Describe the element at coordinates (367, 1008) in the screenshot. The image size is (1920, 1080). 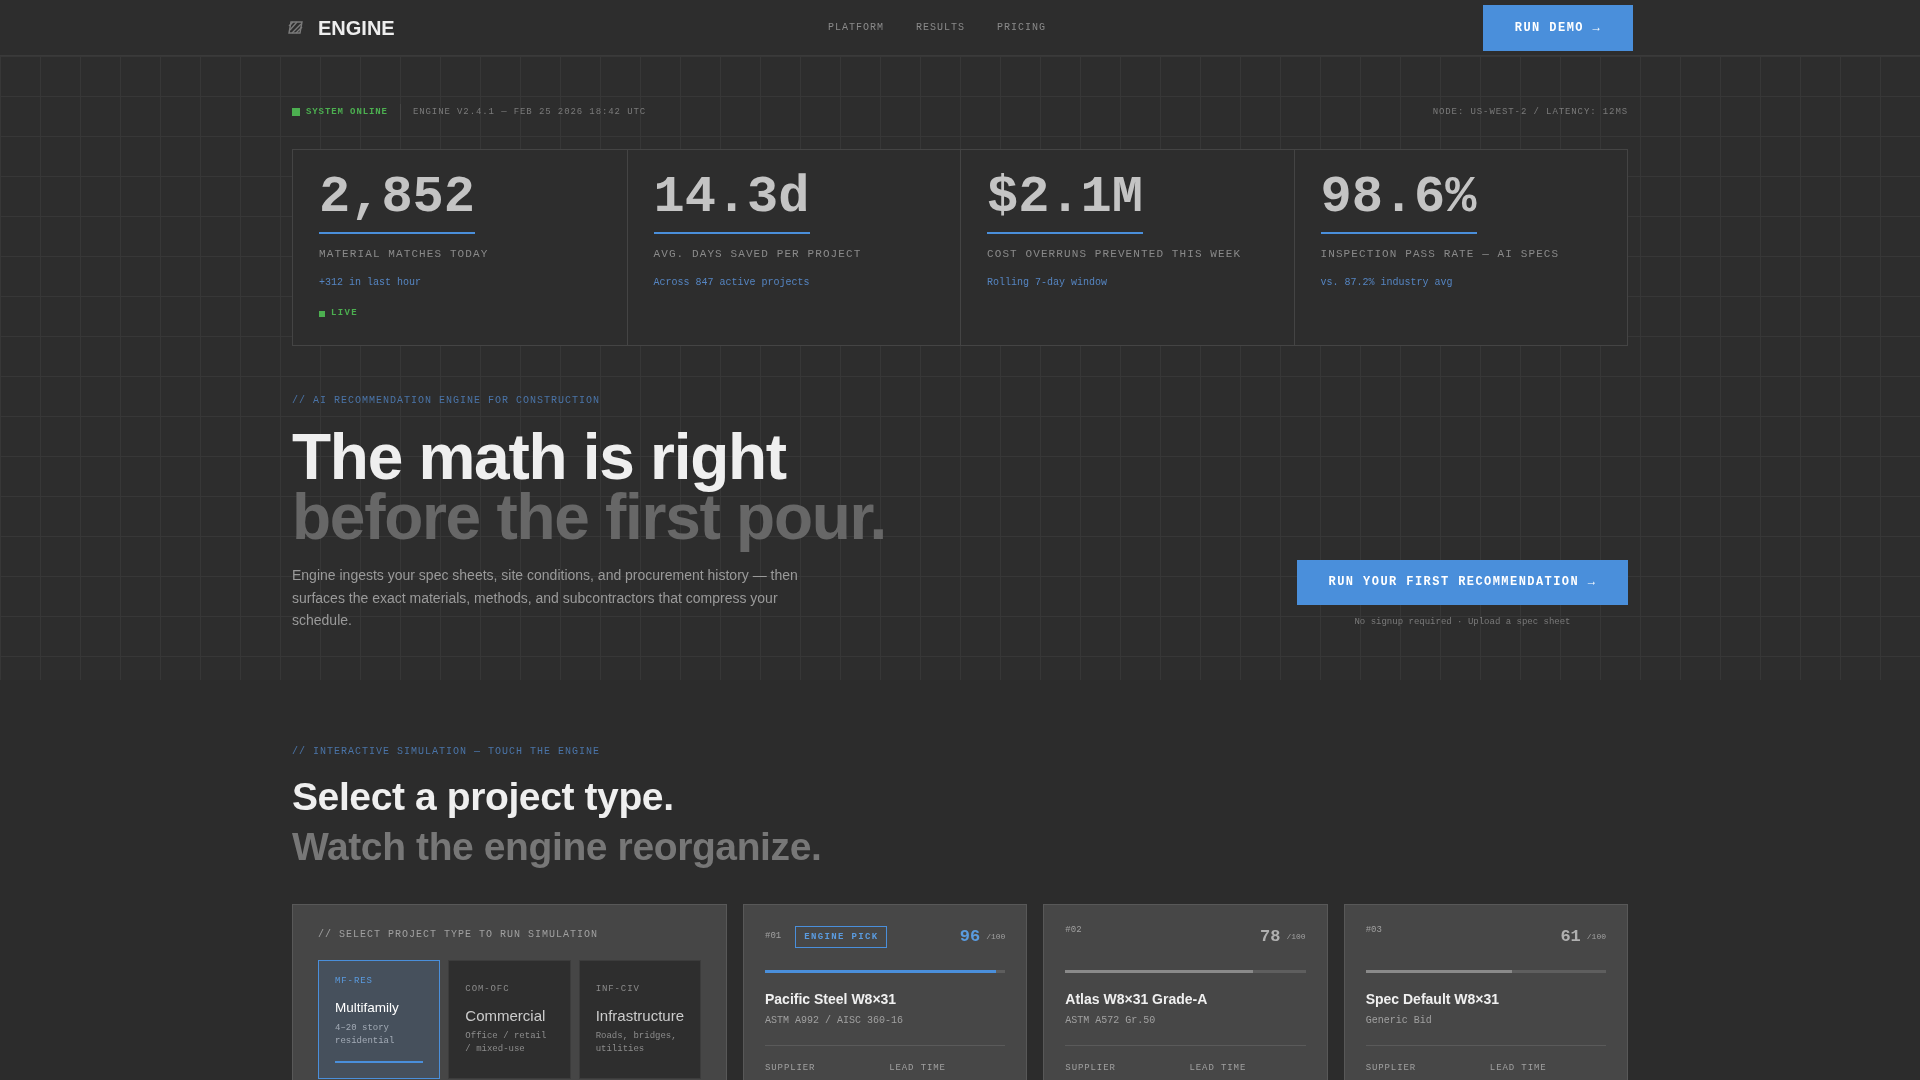
I see `type-name: Multifamily` at that location.